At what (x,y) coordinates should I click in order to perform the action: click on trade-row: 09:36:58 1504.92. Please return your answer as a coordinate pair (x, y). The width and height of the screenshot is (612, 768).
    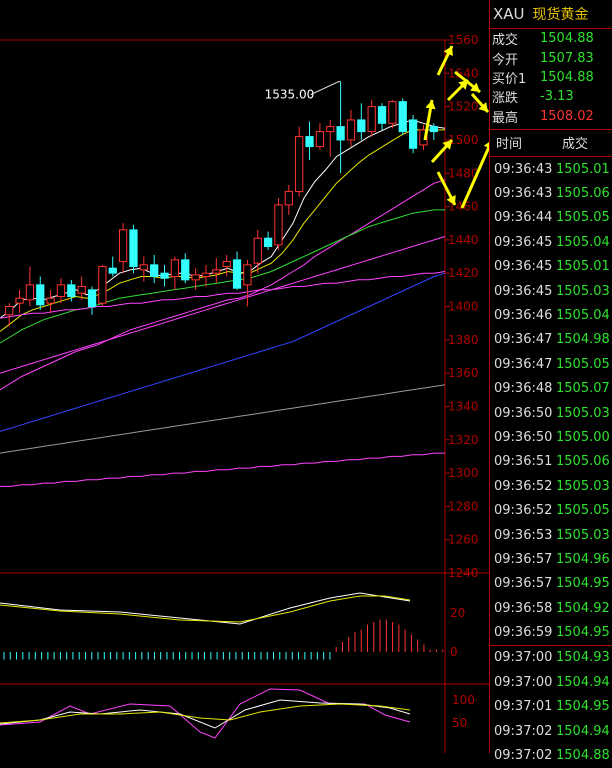
    Looking at the image, I should click on (551, 608).